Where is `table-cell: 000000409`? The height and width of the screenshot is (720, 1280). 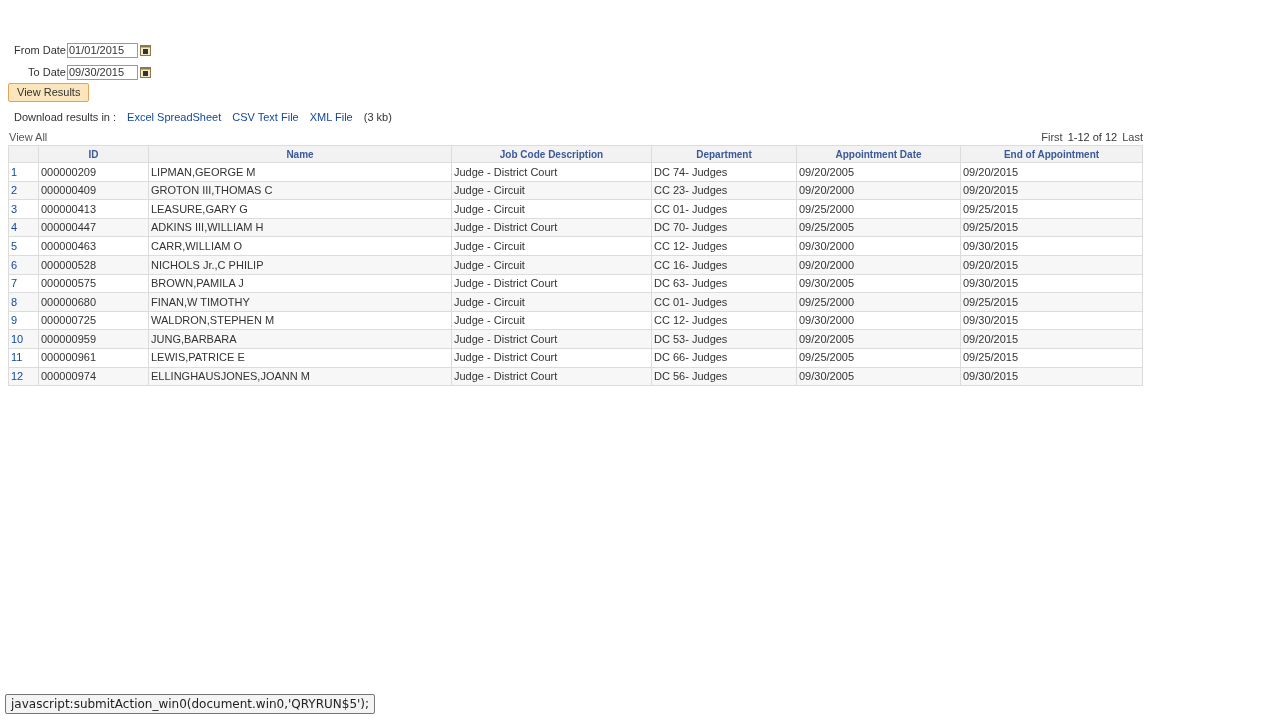 table-cell: 000000409 is located at coordinates (93, 190).